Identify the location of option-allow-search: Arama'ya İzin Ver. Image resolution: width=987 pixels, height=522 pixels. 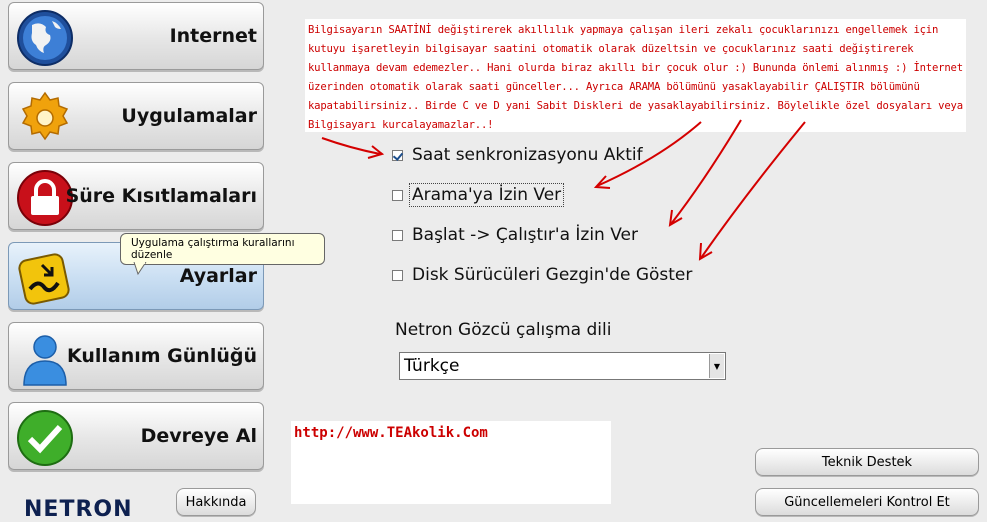
(478, 195).